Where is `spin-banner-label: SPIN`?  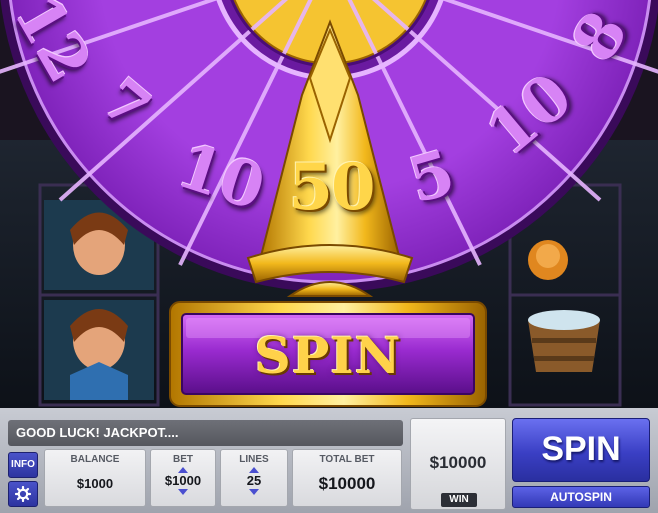
spin-banner-label: SPIN is located at coordinates (328, 355).